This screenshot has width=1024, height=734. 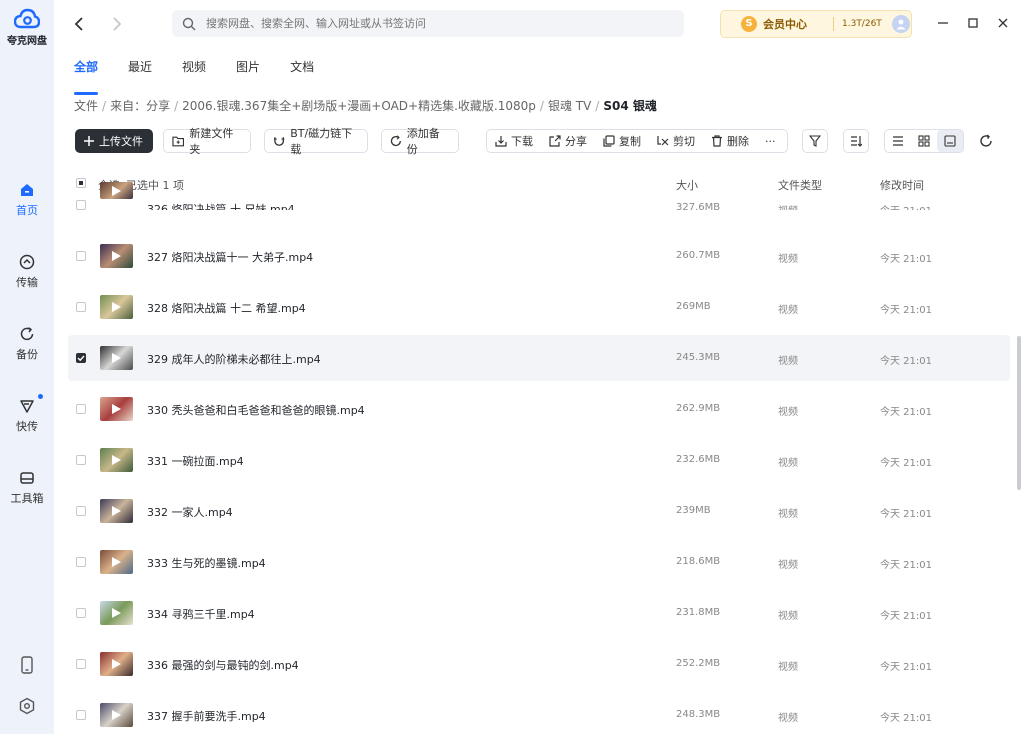 What do you see at coordinates (86, 106) in the screenshot?
I see `breadcrumb-item-files: 文件` at bounding box center [86, 106].